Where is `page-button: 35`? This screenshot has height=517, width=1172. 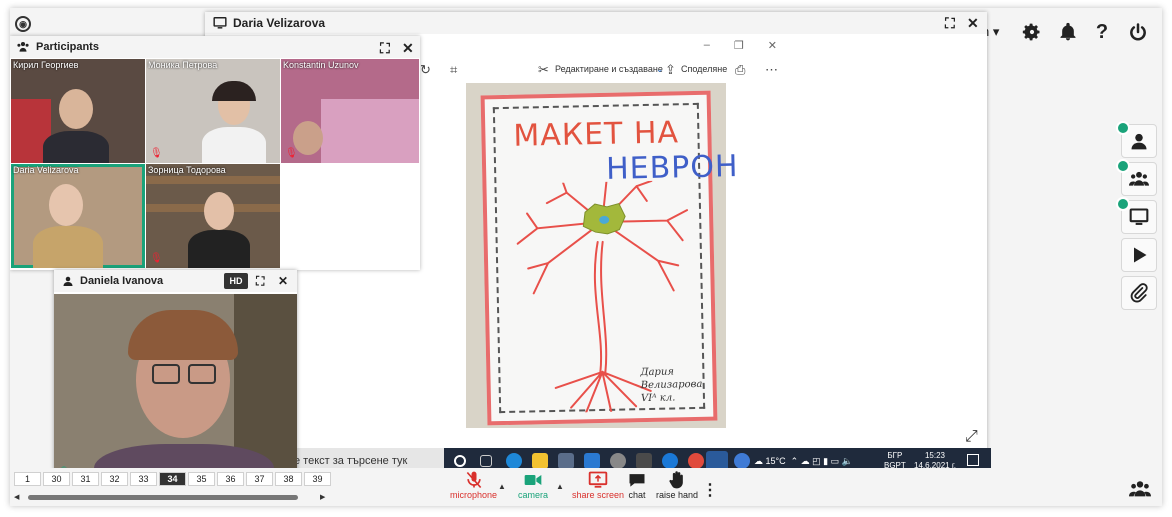
page-button: 35 is located at coordinates (201, 479).